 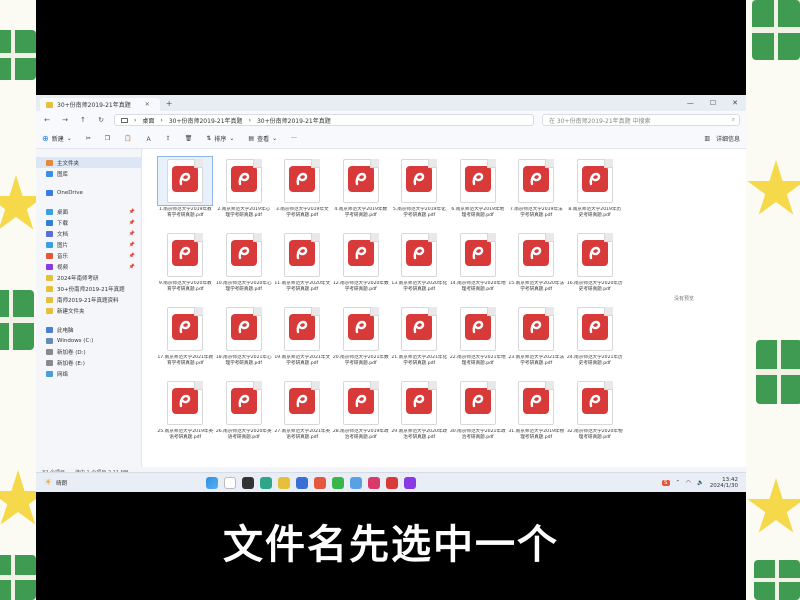 I want to click on sidebar-item: 新加卷 (E:), so click(x=88, y=362).